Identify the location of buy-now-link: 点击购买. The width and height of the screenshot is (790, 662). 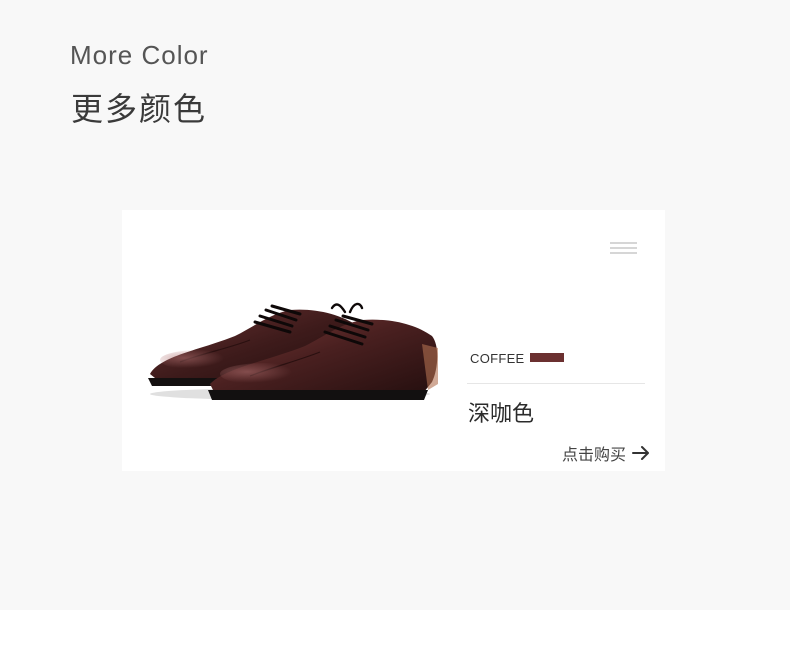
(606, 453).